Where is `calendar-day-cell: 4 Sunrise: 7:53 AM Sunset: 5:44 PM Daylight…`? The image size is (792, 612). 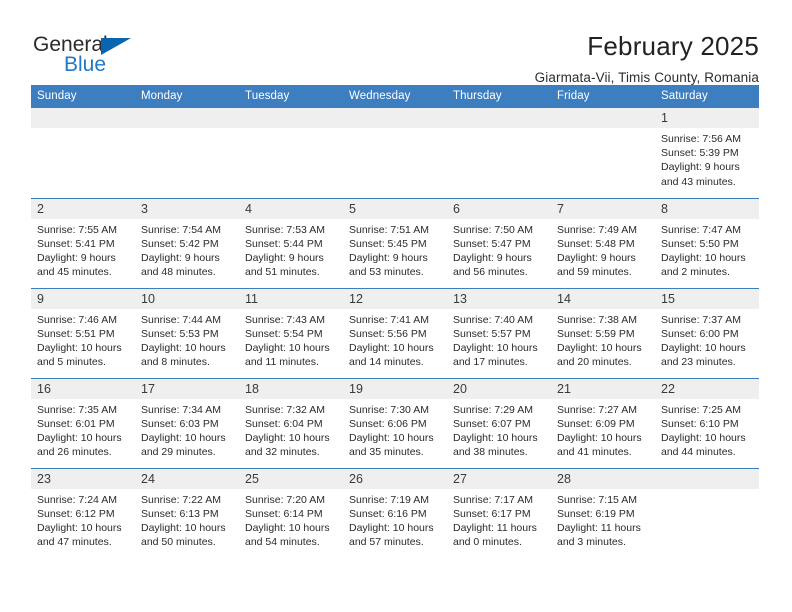
calendar-day-cell: 4 Sunrise: 7:53 AM Sunset: 5:44 PM Daylight… is located at coordinates (291, 243).